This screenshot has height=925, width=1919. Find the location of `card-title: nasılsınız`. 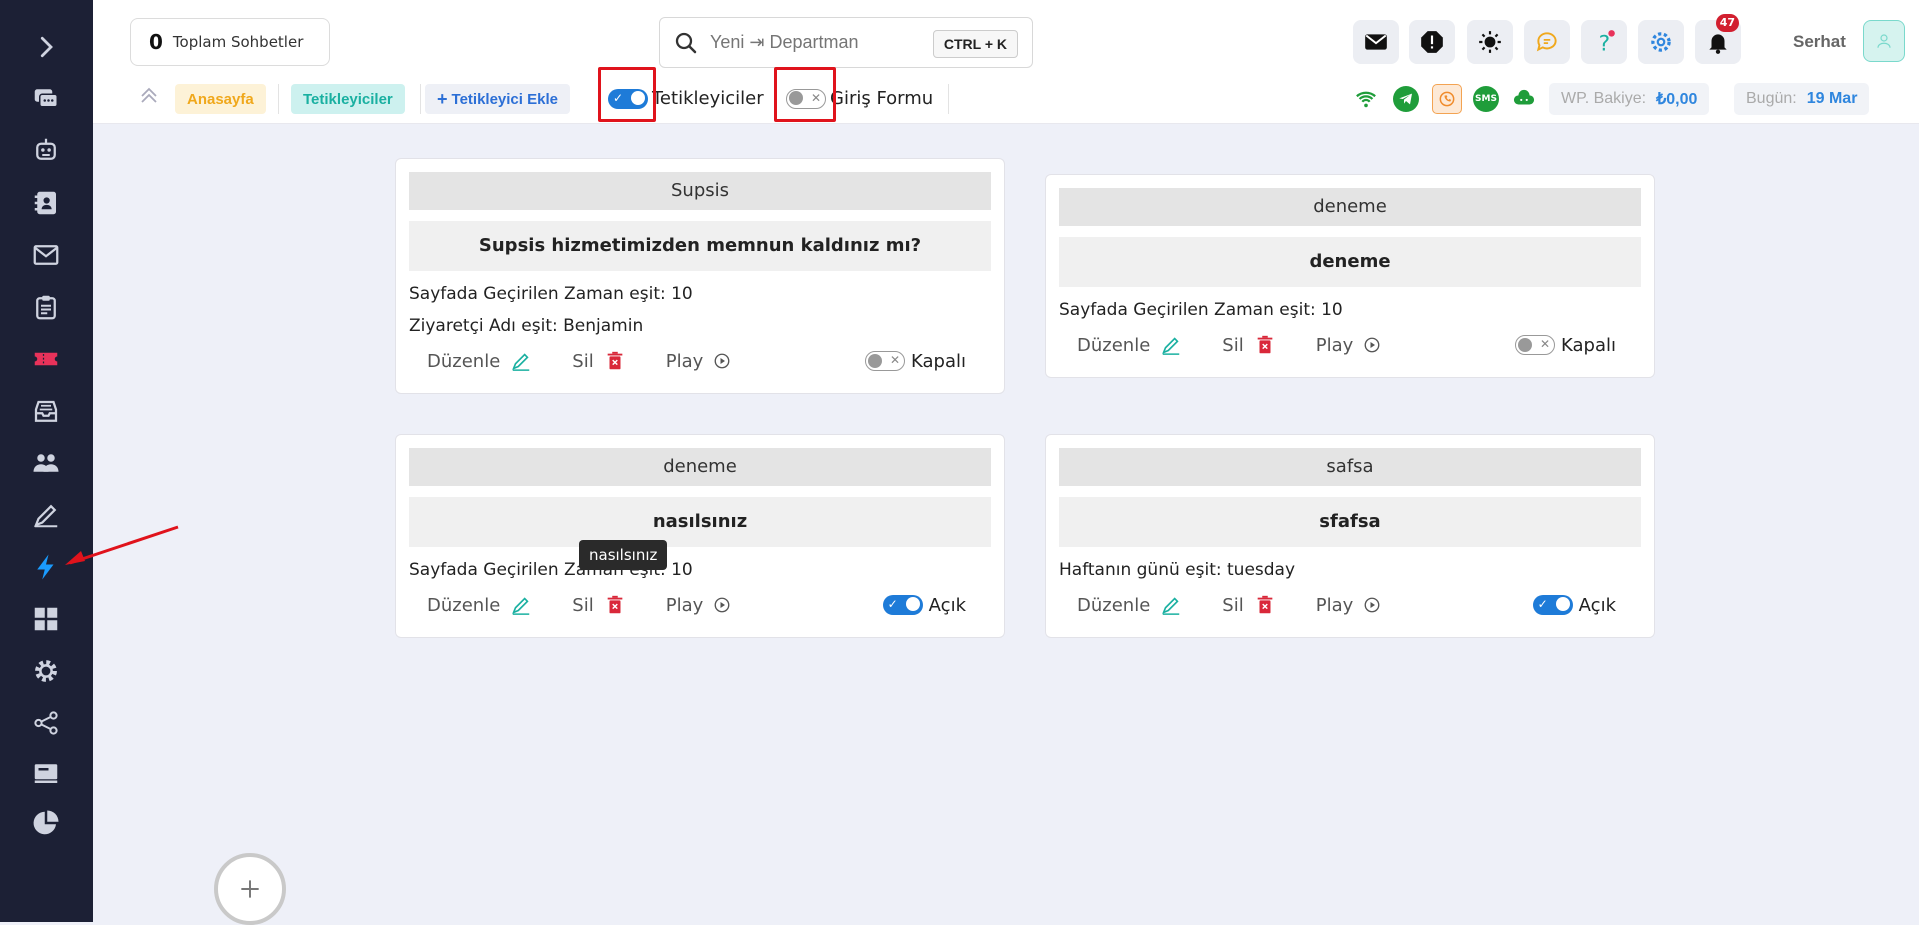

card-title: nasılsınız is located at coordinates (700, 522).